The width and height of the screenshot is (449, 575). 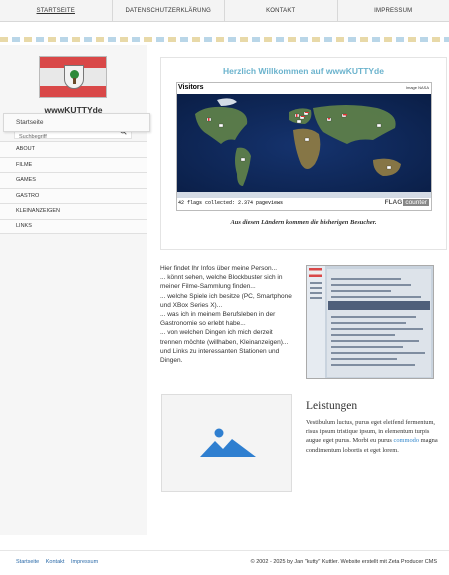 What do you see at coordinates (56, 10) in the screenshot?
I see `nav-item-startseite: STARTSEITE` at bounding box center [56, 10].